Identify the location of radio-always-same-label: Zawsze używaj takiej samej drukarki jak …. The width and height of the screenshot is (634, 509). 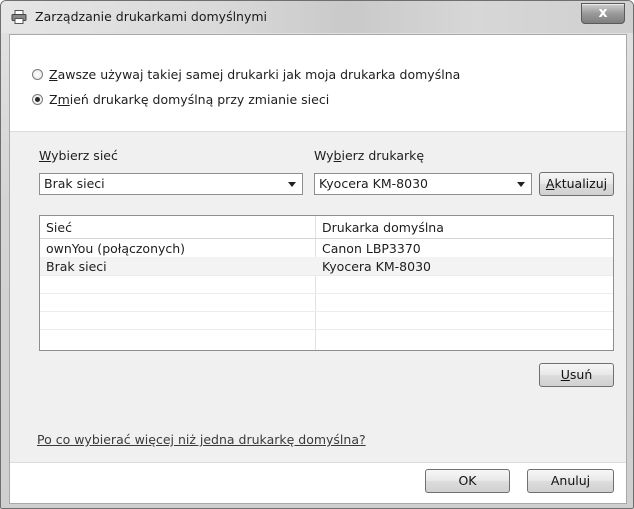
(255, 74).